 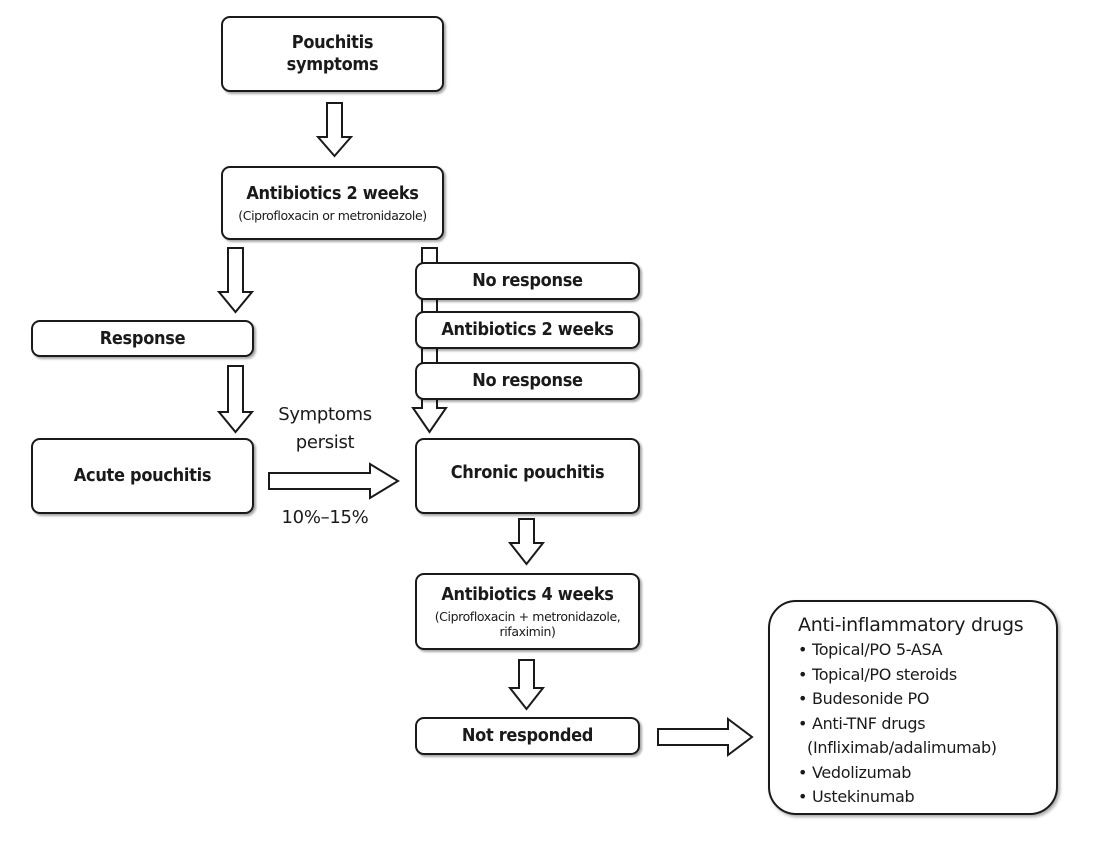 I want to click on arrow-response-to-acute, so click(x=235, y=399).